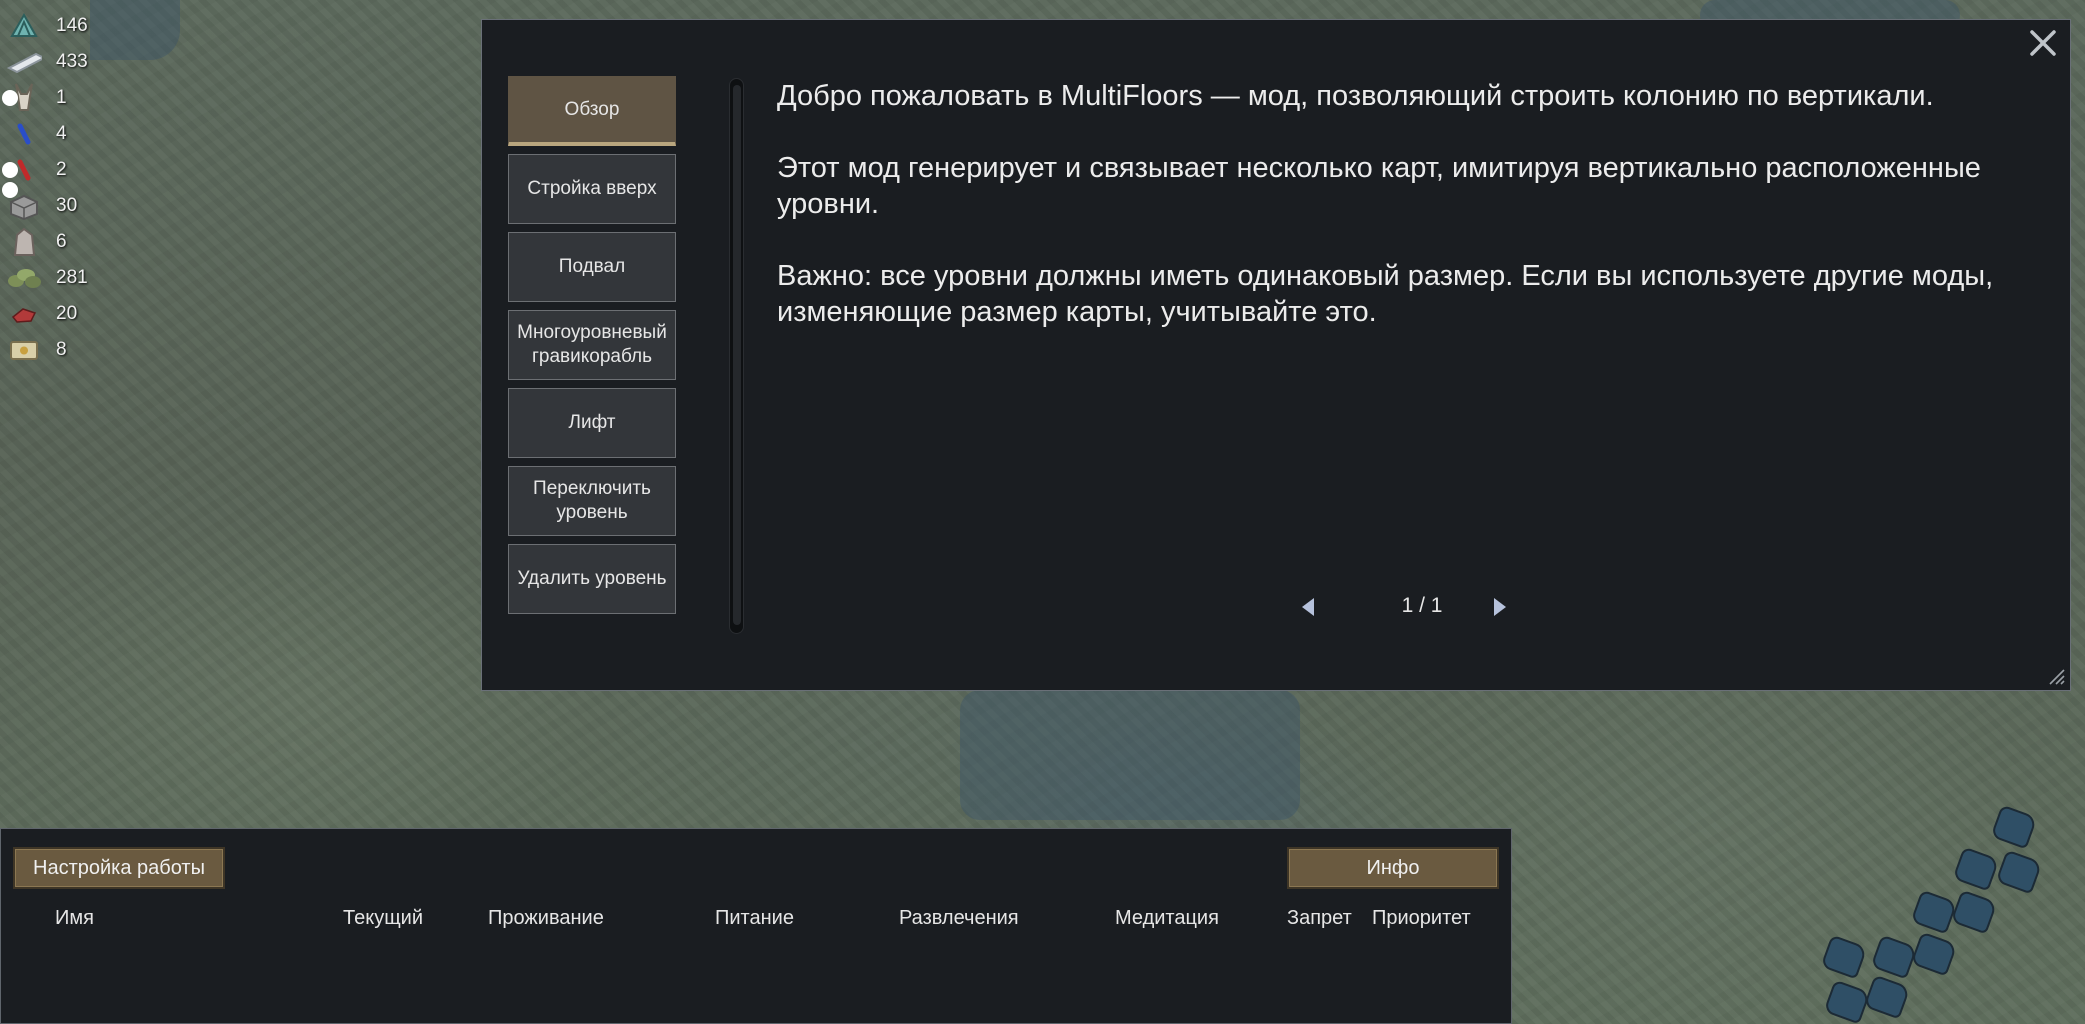 This screenshot has height=1024, width=2085. Describe the element at coordinates (55, 350) in the screenshot. I see `resource-row: 8` at that location.